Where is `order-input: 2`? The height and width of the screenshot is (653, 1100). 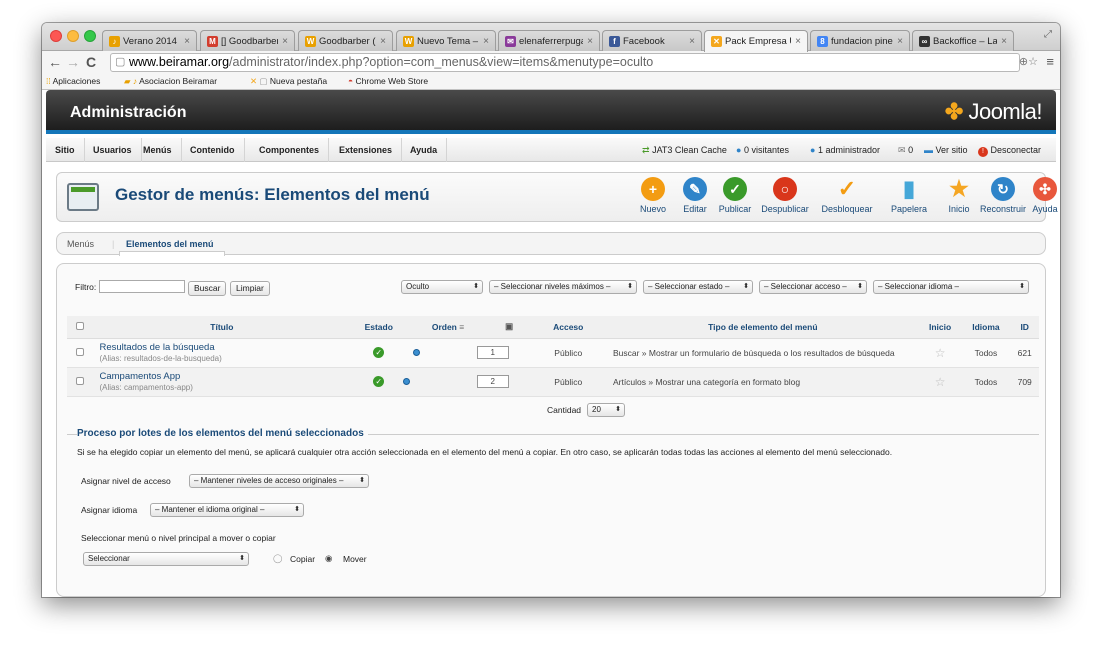 order-input: 2 is located at coordinates (492, 381).